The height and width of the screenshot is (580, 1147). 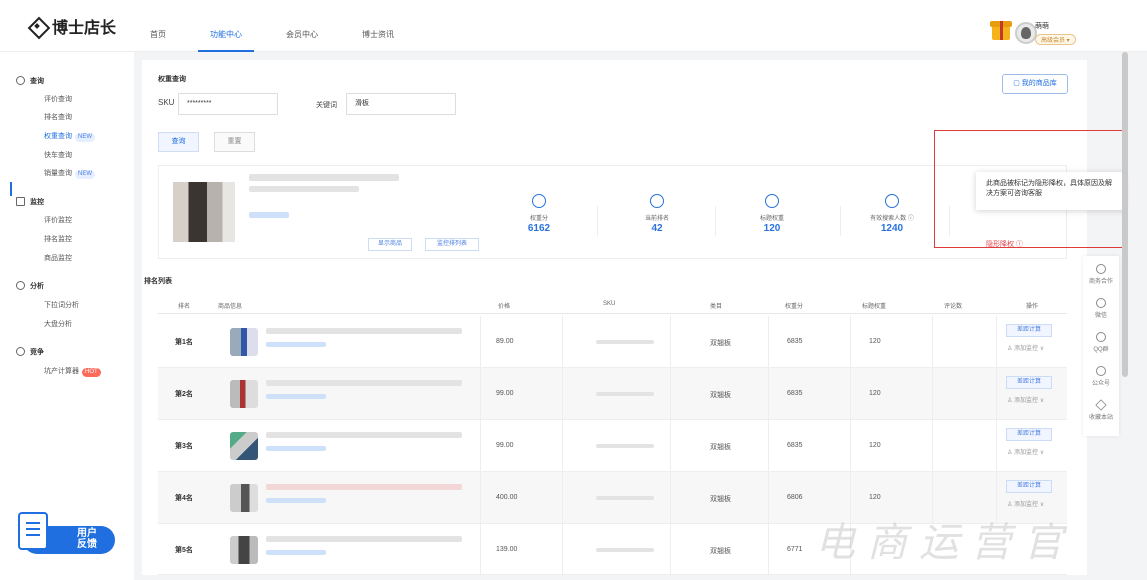 I want to click on sku-label: SKU, so click(x=166, y=102).